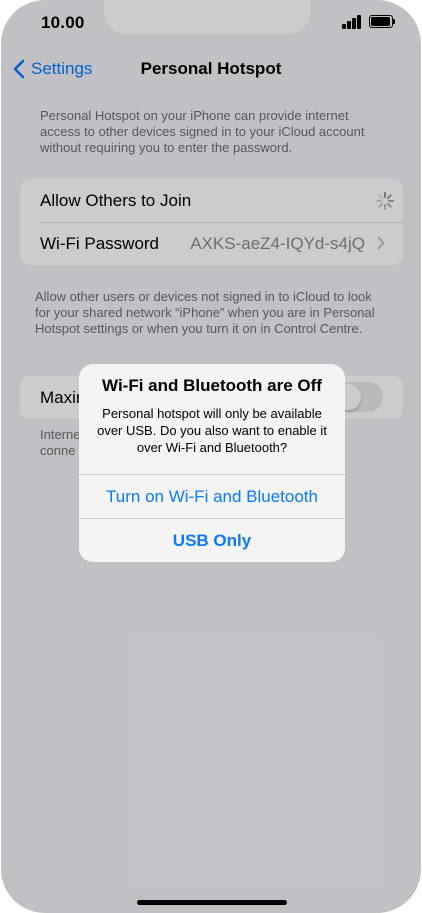  Describe the element at coordinates (212, 496) in the screenshot. I see `turn-on-wifi-bluetooth-button: Turn on Wi-Fi and Bluetooth` at that location.